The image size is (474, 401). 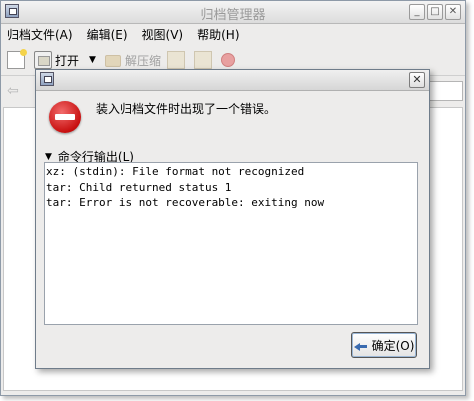 What do you see at coordinates (139, 187) in the screenshot?
I see `output-line: tar: Child returned status 1` at bounding box center [139, 187].